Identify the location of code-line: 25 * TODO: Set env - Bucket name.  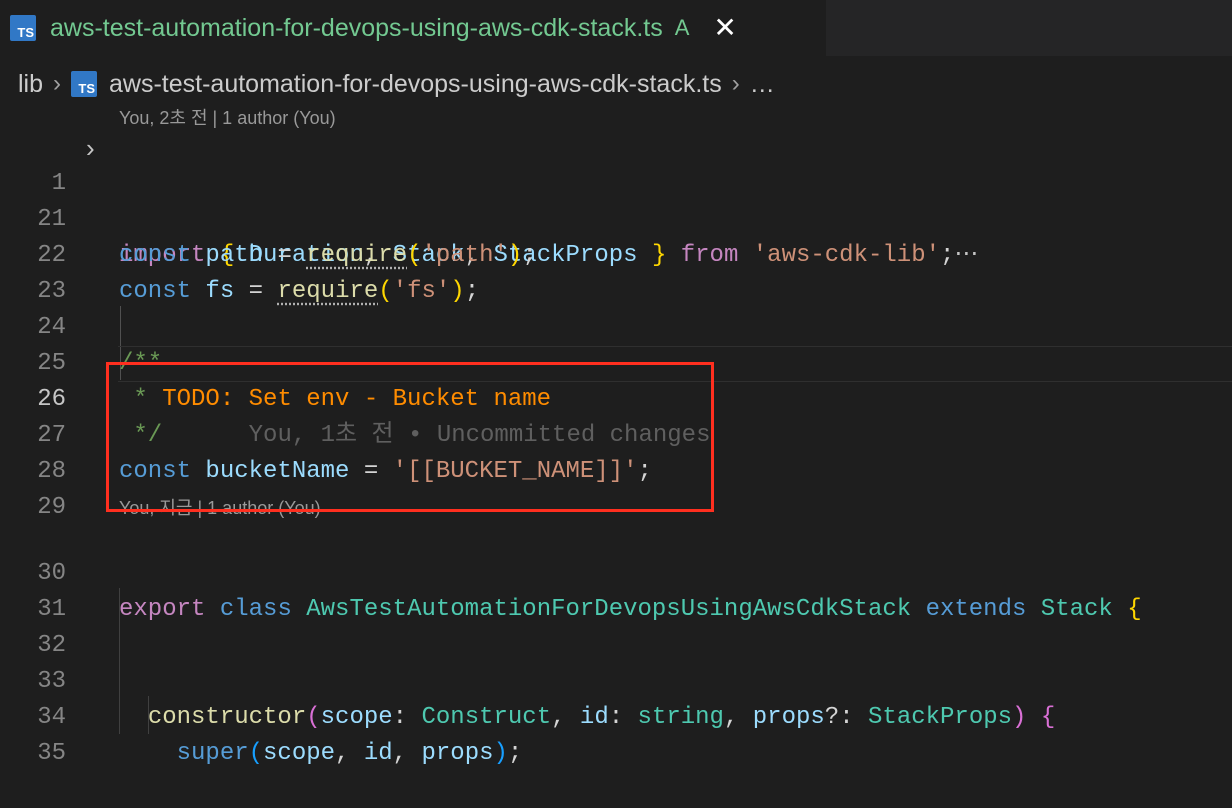
(616, 361).